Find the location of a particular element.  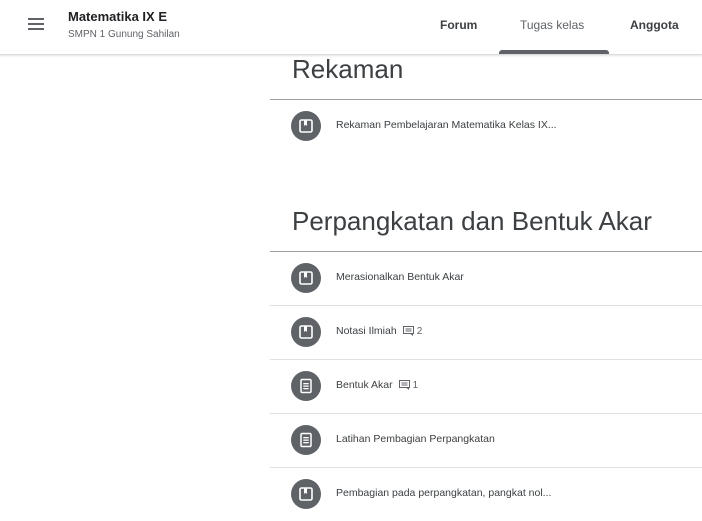

hamburger-menu-icon is located at coordinates (43, 30).